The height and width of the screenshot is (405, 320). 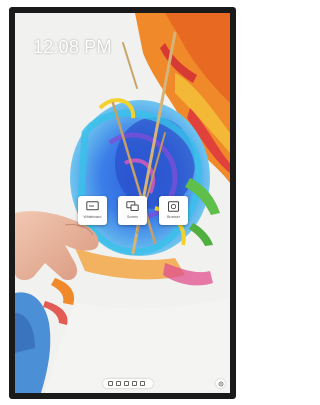 What do you see at coordinates (142, 383) in the screenshot?
I see `files-icon` at bounding box center [142, 383].